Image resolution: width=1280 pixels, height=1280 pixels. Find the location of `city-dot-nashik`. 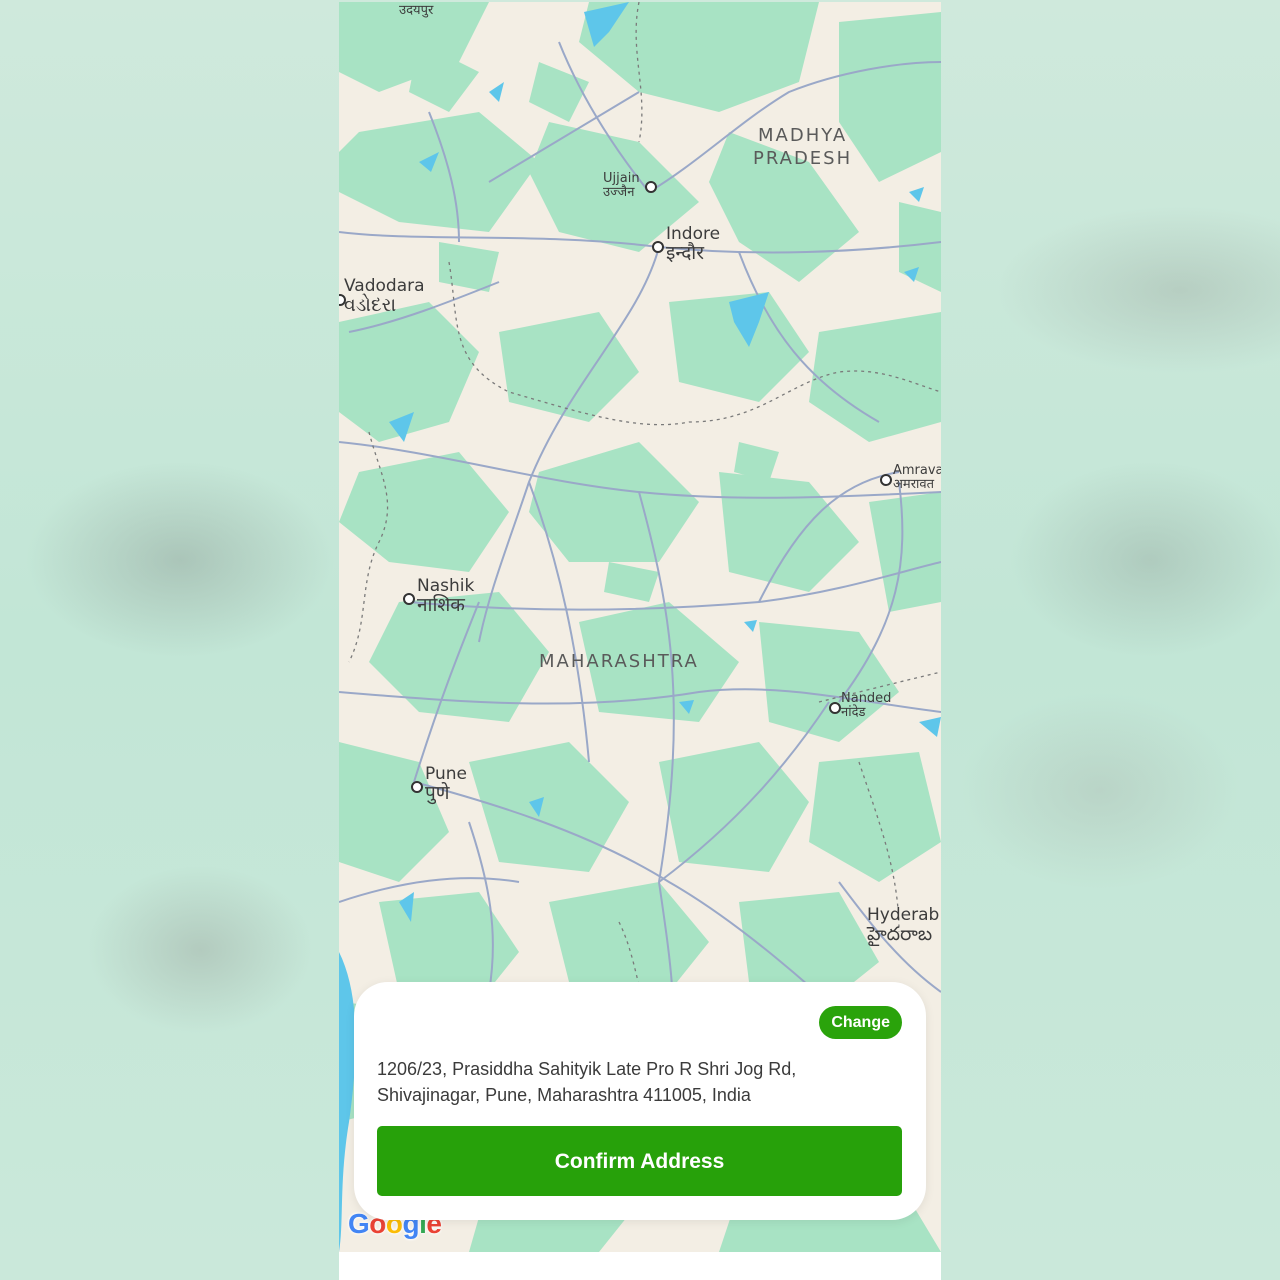

city-dot-nashik is located at coordinates (409, 599).